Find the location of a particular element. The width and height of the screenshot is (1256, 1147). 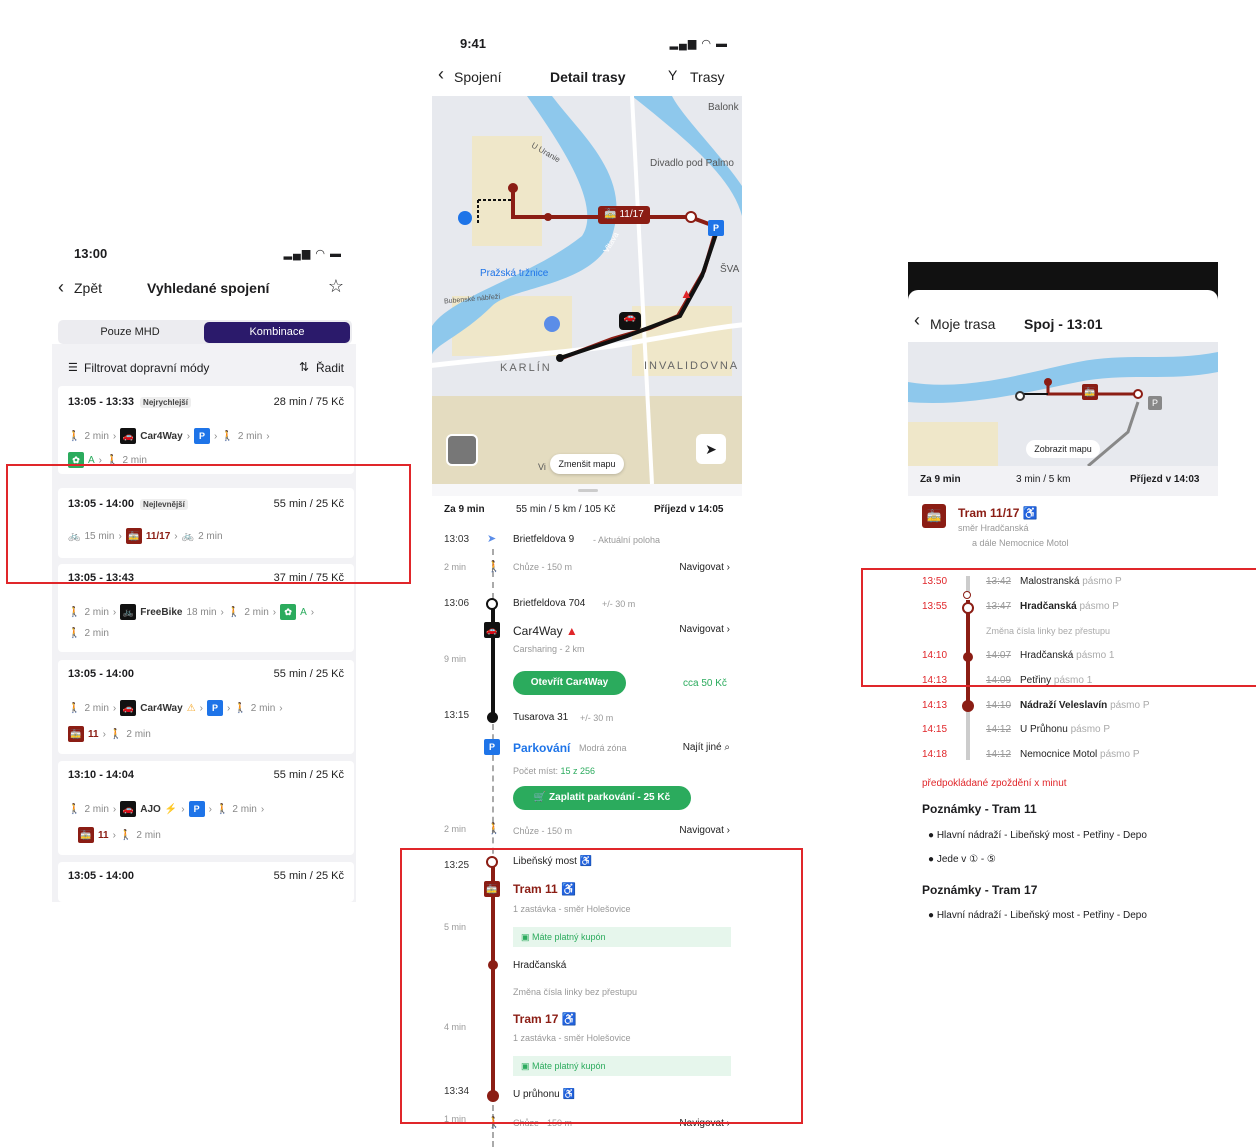

filter-icon: ☰ is located at coordinates (73, 367).